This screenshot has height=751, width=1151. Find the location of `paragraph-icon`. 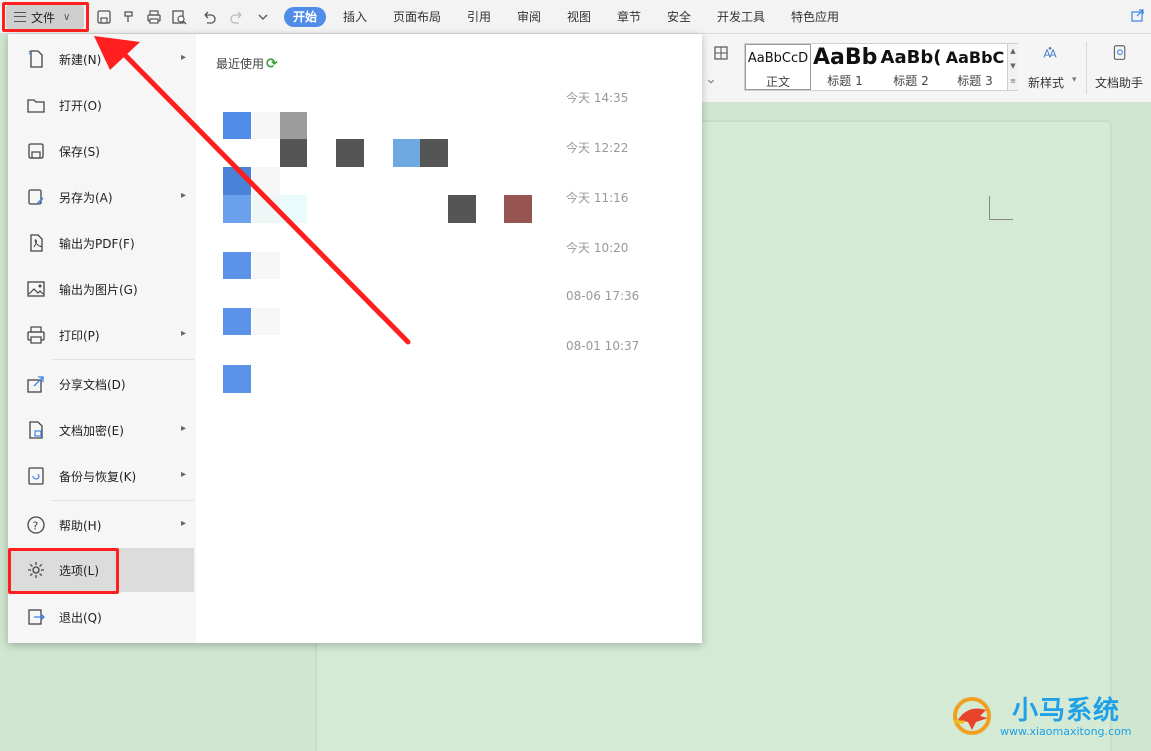

paragraph-icon is located at coordinates (721, 53).